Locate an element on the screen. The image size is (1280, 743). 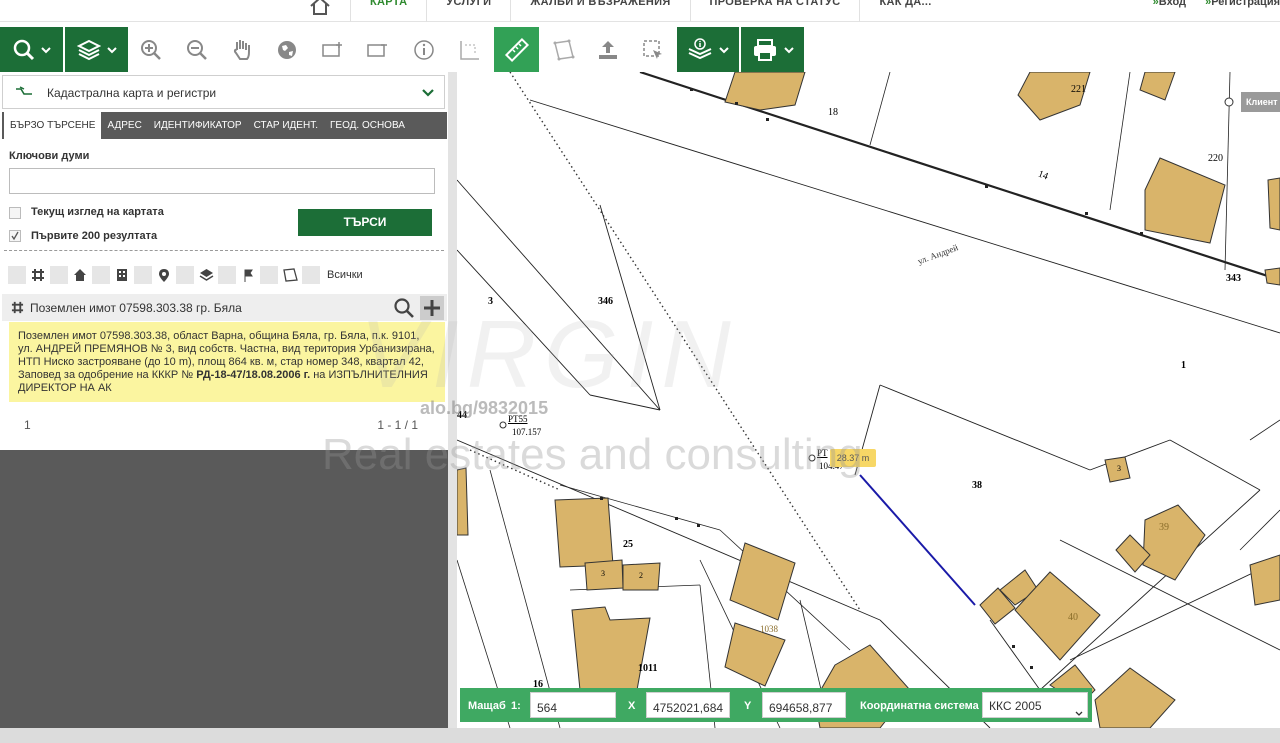
parcel-label: 1 is located at coordinates (1183, 365).